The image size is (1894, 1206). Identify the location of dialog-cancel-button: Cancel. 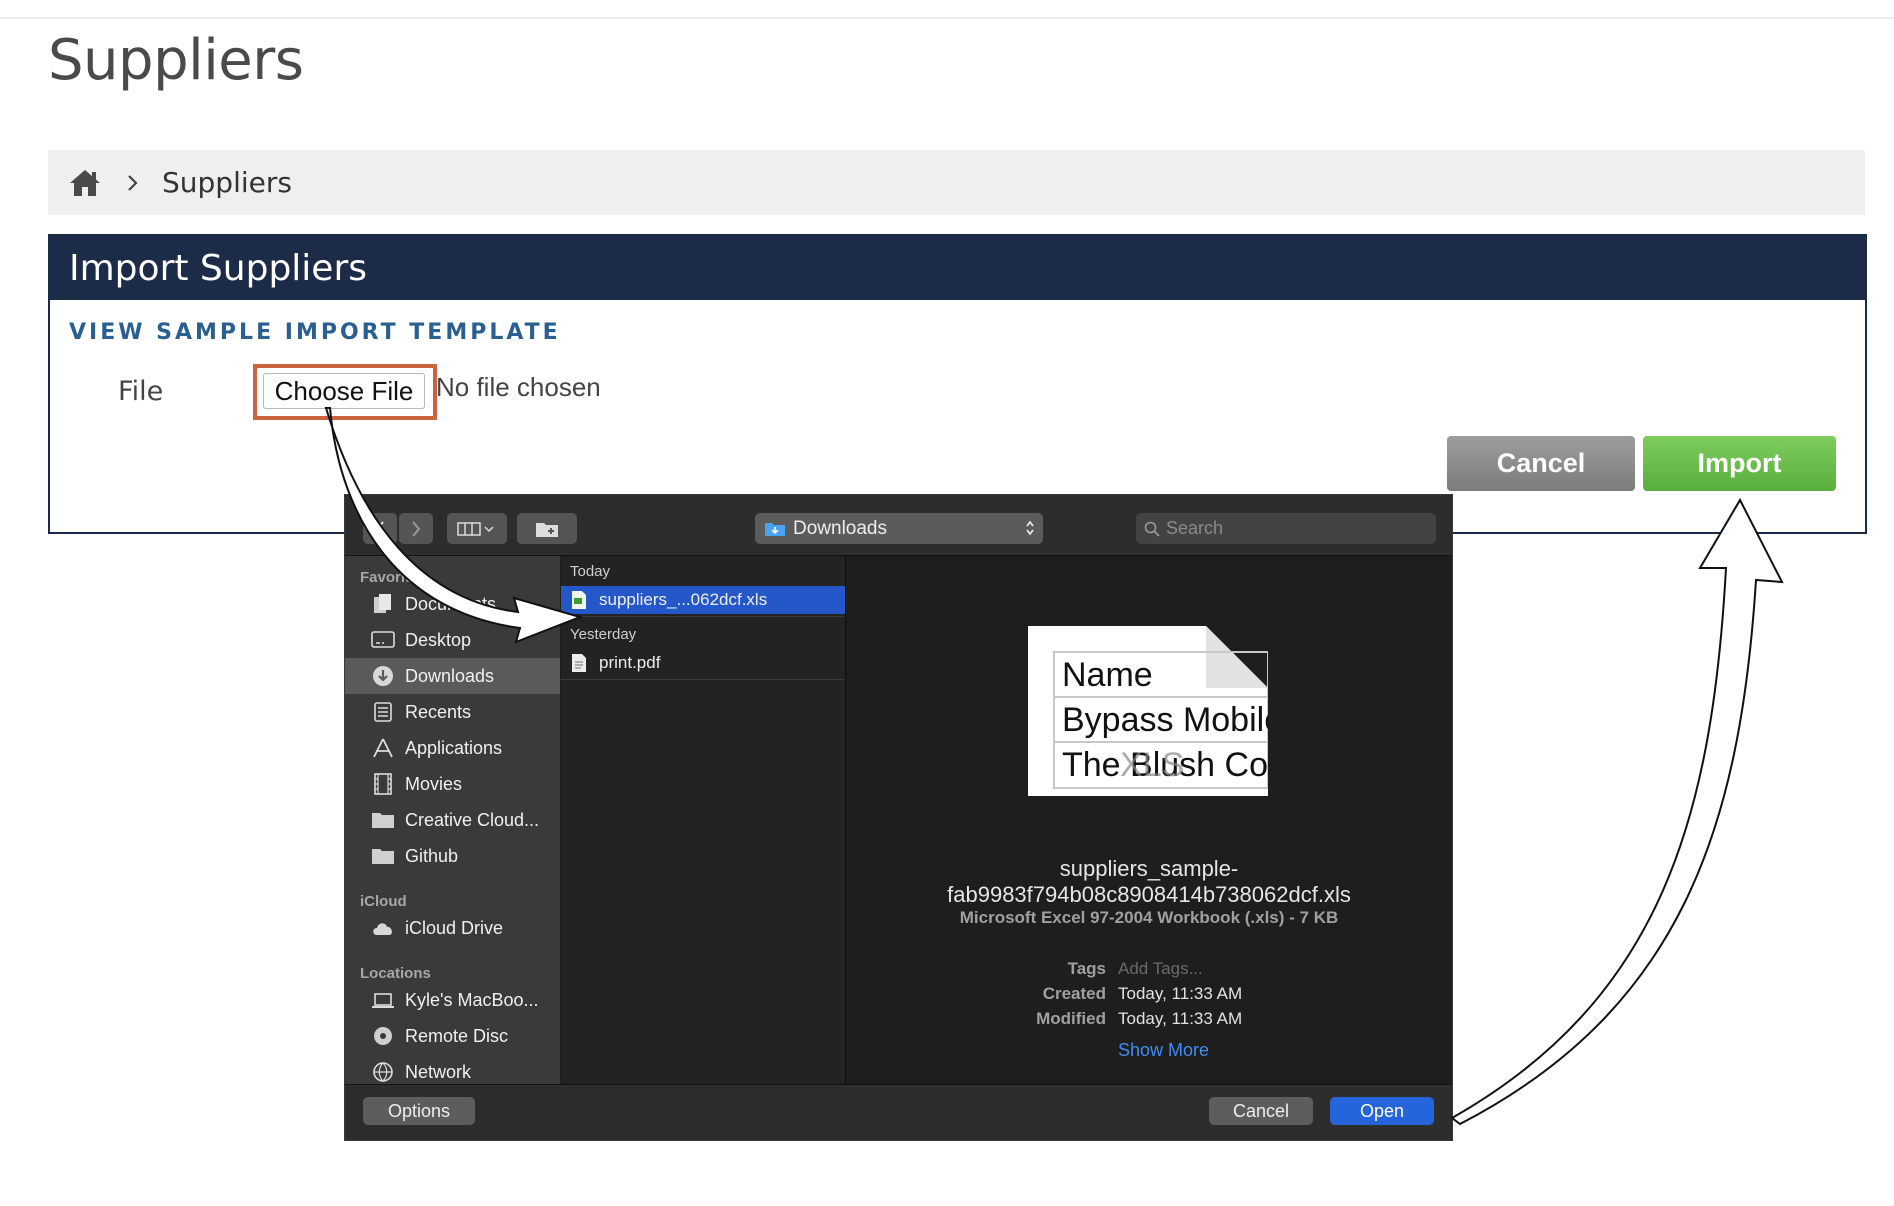
(1261, 1111).